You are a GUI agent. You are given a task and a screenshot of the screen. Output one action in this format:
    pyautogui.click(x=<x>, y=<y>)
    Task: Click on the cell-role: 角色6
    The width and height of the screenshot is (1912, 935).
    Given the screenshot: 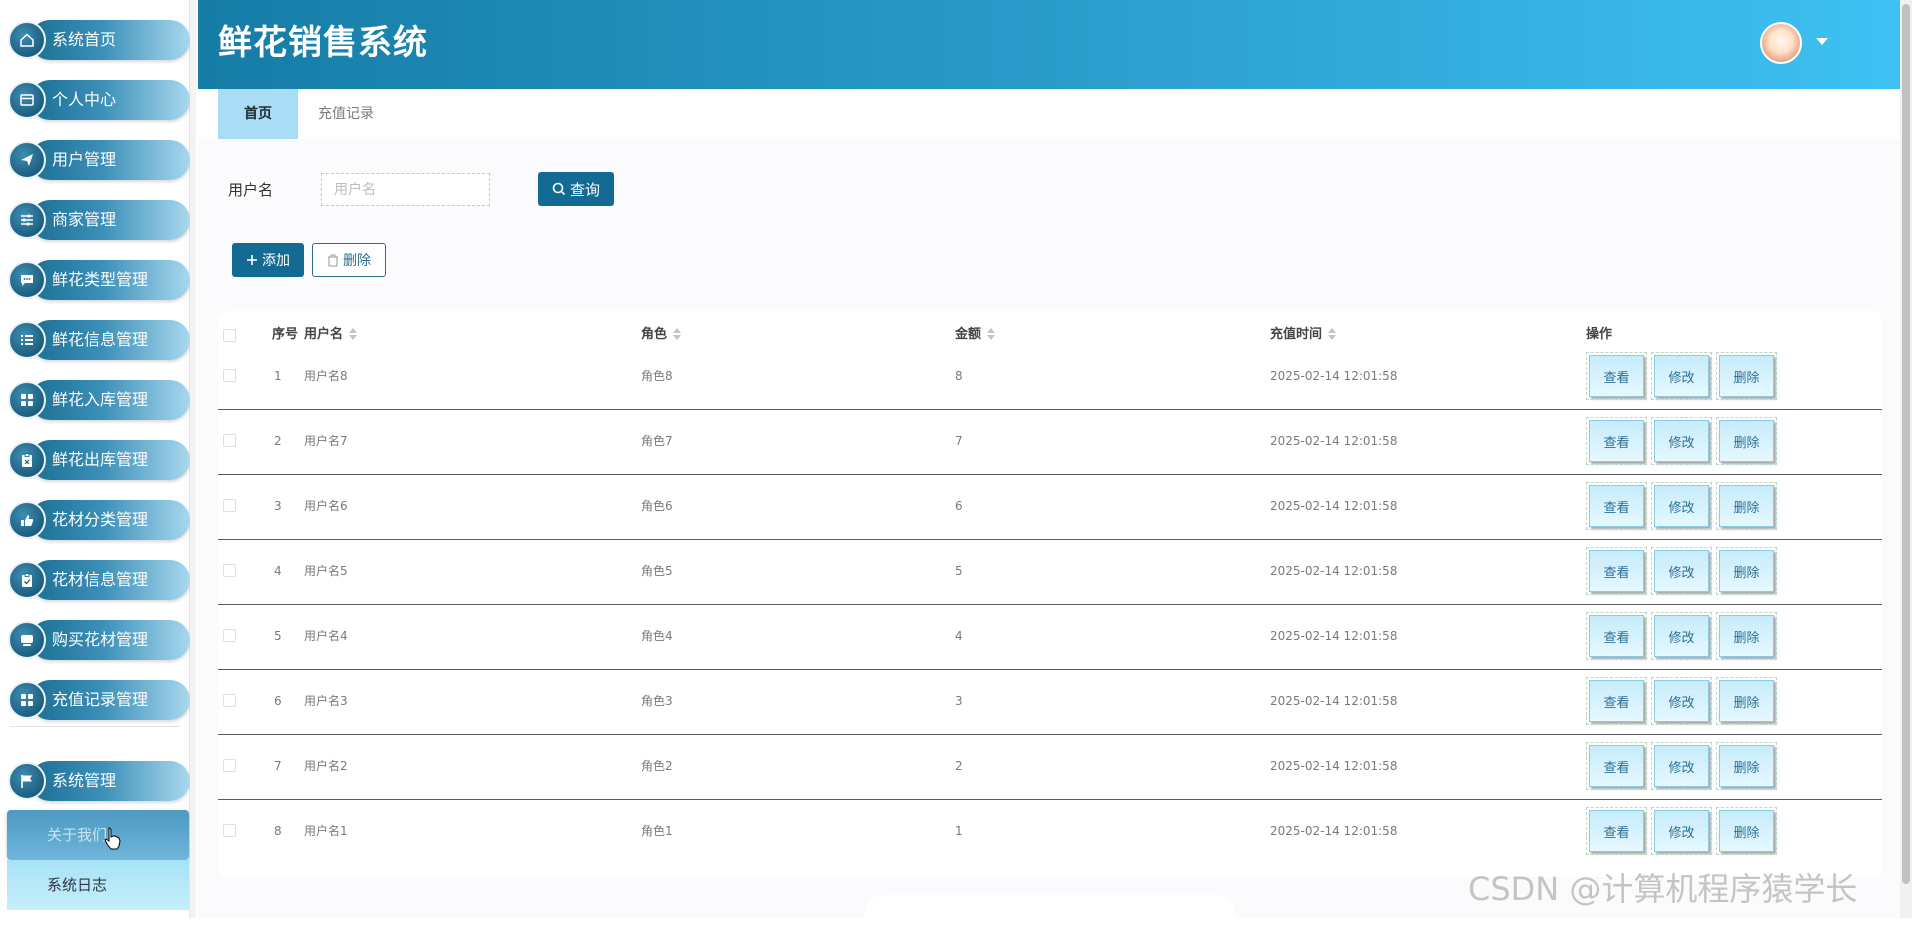 What is the action you would take?
    pyautogui.click(x=657, y=506)
    